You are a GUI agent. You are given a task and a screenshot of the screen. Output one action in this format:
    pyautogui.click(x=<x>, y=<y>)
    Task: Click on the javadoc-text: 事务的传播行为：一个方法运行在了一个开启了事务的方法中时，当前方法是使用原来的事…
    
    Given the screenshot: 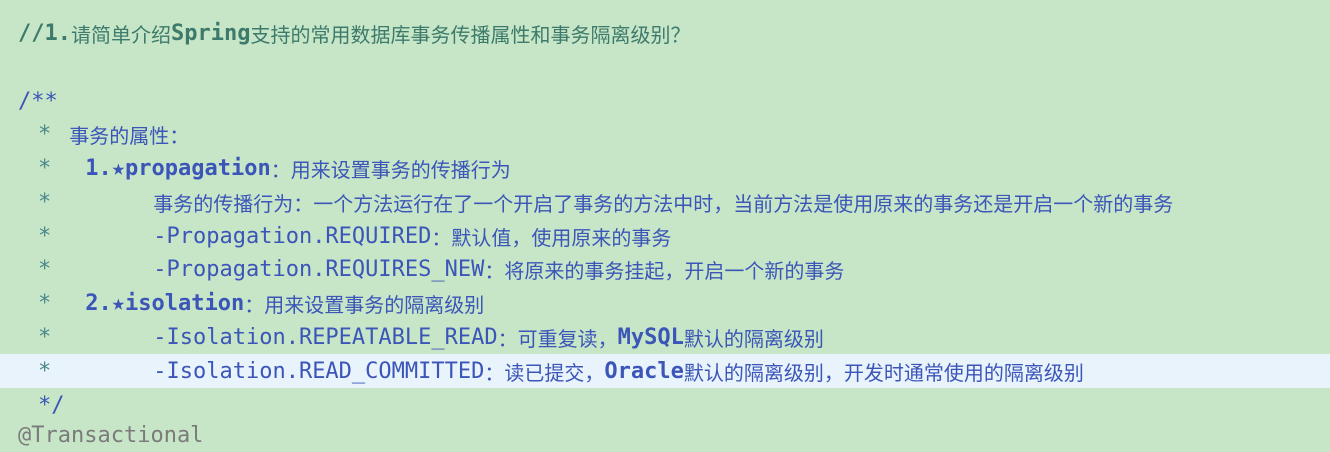 What is the action you would take?
    pyautogui.click(x=663, y=203)
    